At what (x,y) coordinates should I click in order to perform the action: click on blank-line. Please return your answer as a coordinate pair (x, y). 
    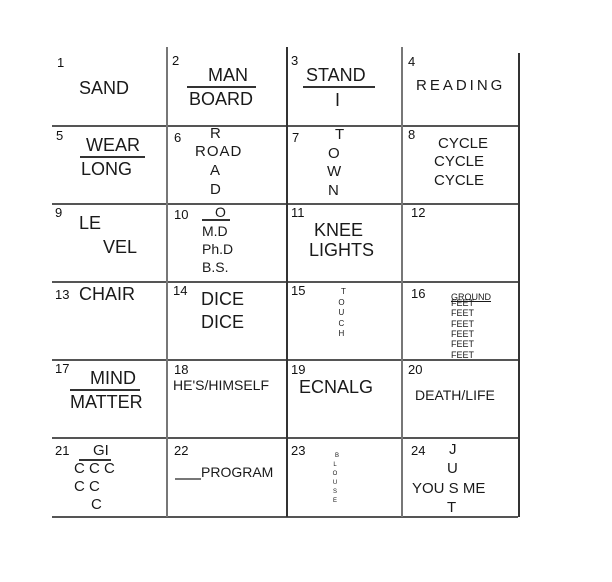
    Looking at the image, I should click on (188, 479).